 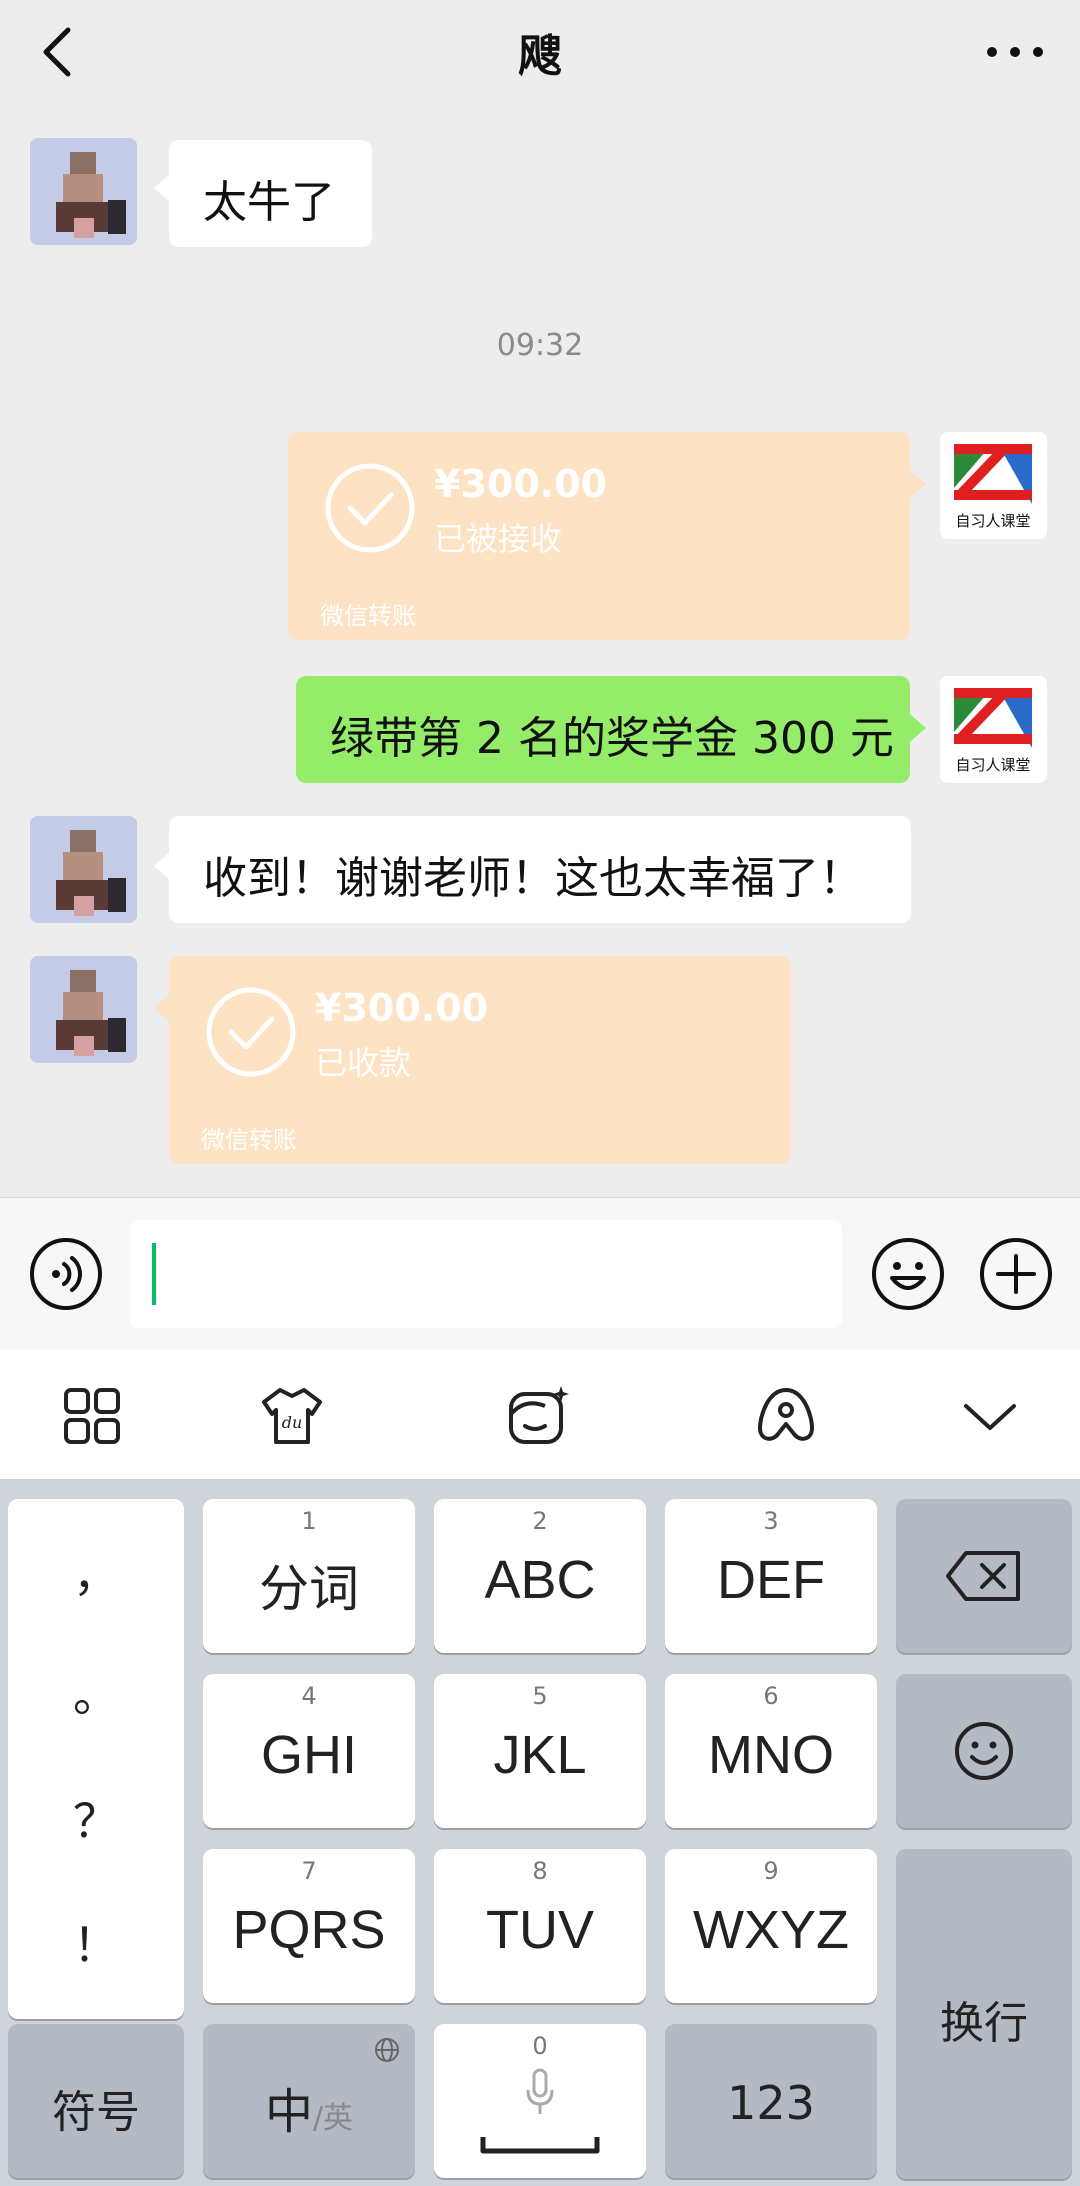 What do you see at coordinates (540, 2091) in the screenshot?
I see `microphone-icon` at bounding box center [540, 2091].